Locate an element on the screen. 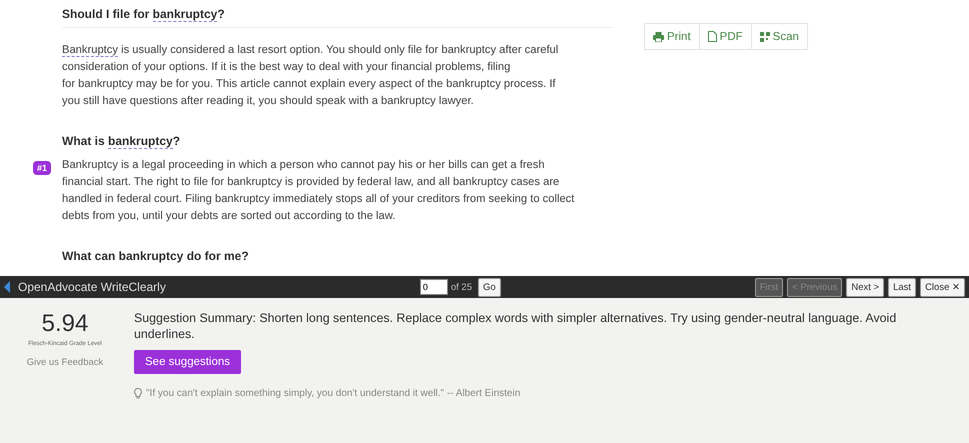  nav-button: Last is located at coordinates (902, 287).